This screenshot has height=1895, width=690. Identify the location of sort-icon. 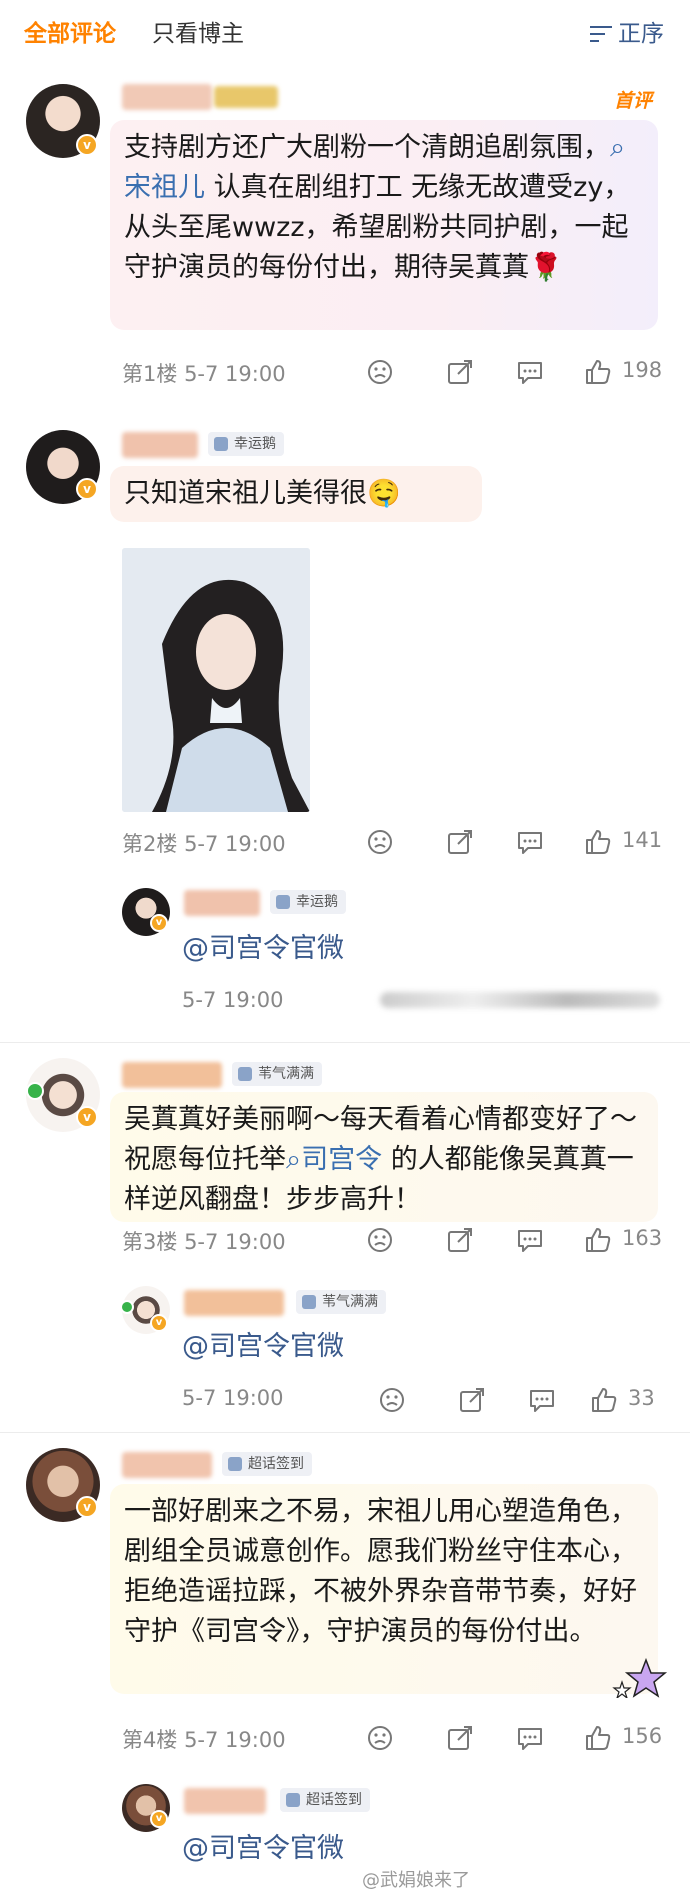
(601, 34).